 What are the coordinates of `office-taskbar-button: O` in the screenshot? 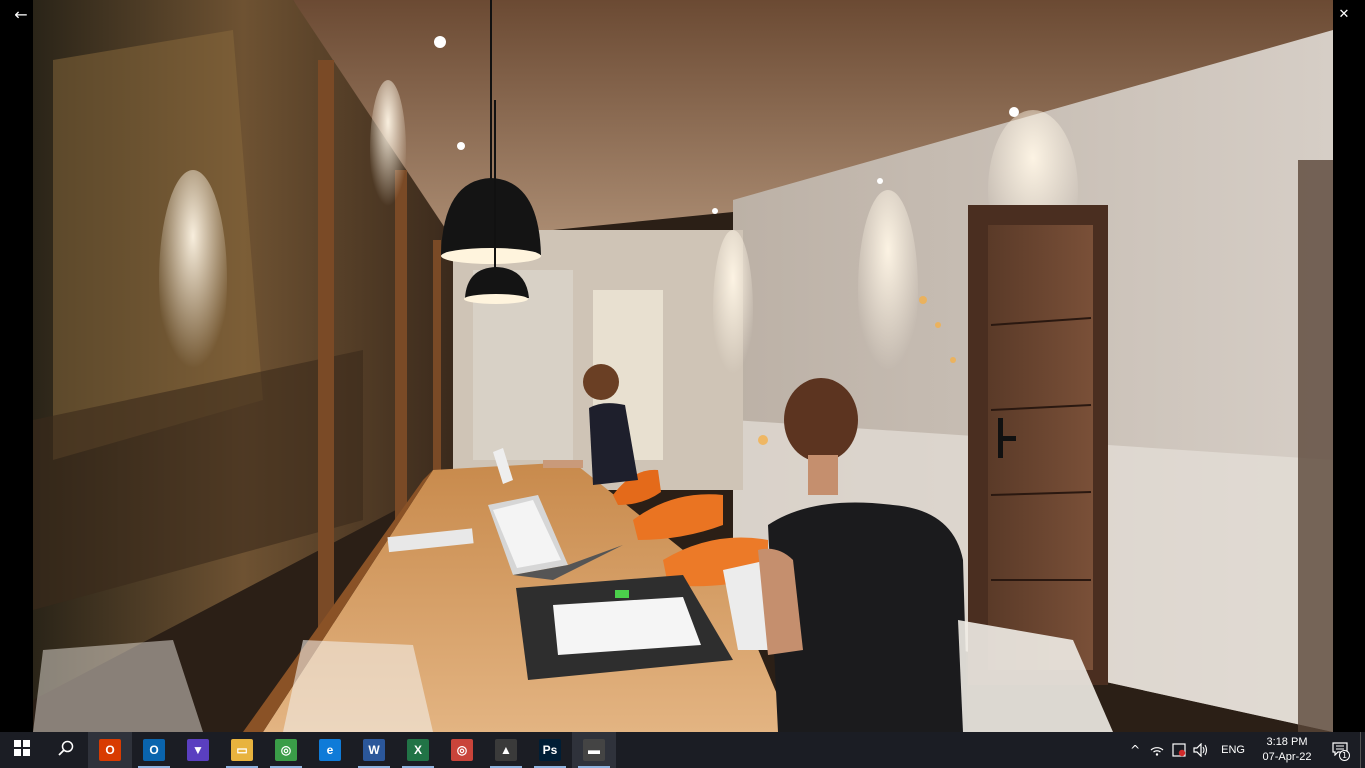 It's located at (110, 750).